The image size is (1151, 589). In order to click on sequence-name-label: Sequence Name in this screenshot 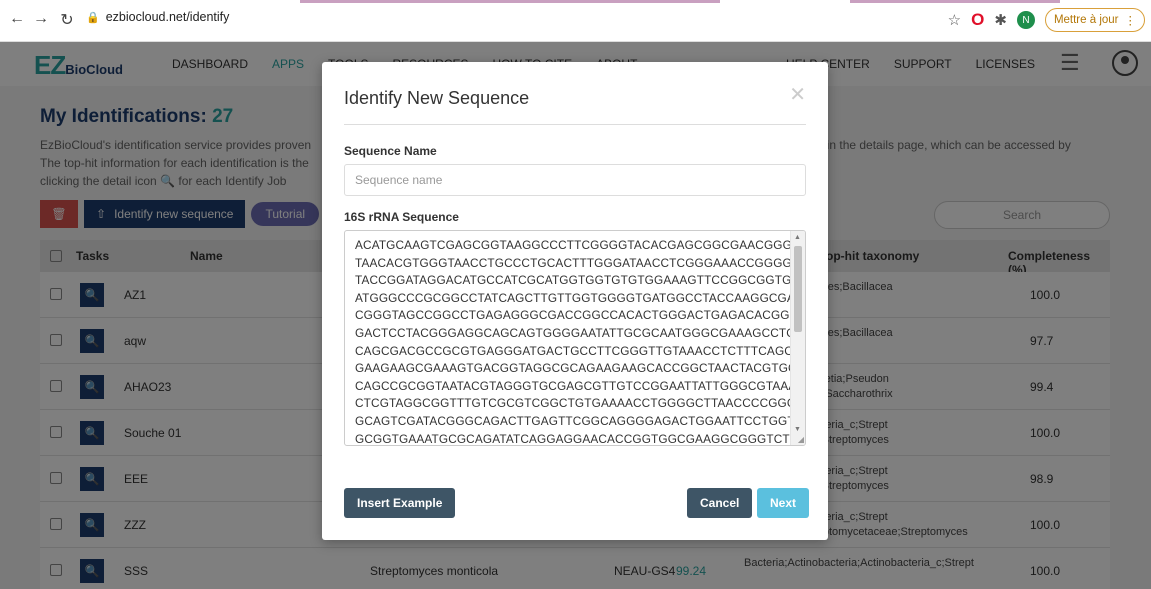, I will do `click(390, 151)`.